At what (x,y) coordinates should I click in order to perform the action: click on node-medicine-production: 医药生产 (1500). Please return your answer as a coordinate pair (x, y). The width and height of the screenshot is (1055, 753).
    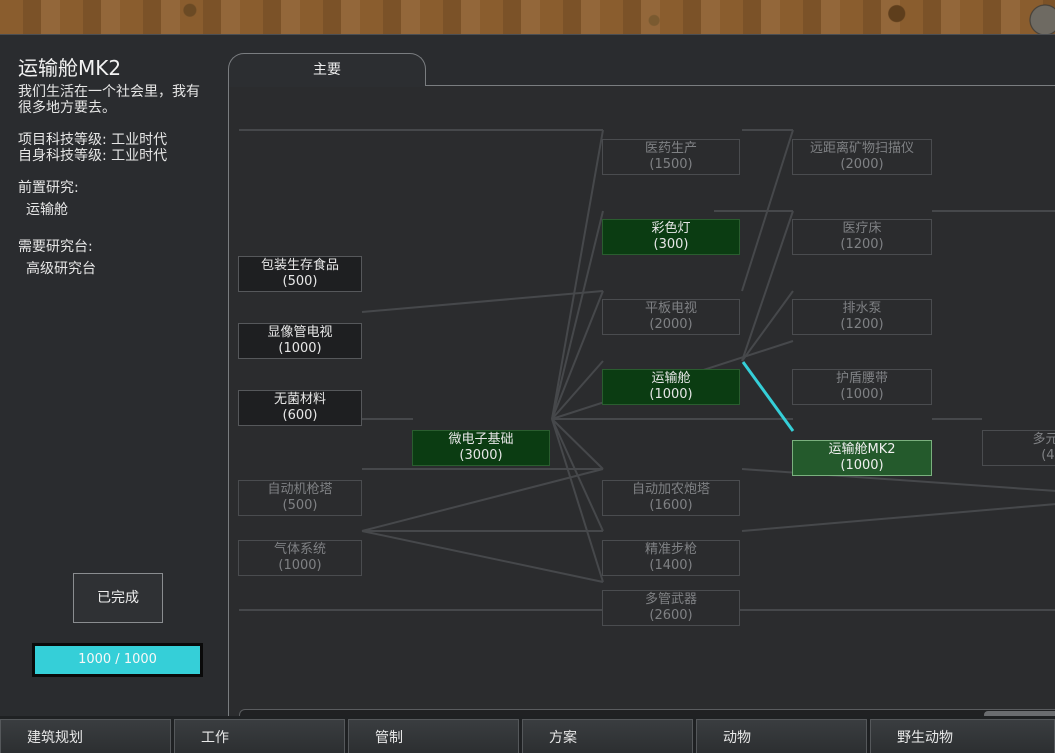
    Looking at the image, I should click on (671, 157).